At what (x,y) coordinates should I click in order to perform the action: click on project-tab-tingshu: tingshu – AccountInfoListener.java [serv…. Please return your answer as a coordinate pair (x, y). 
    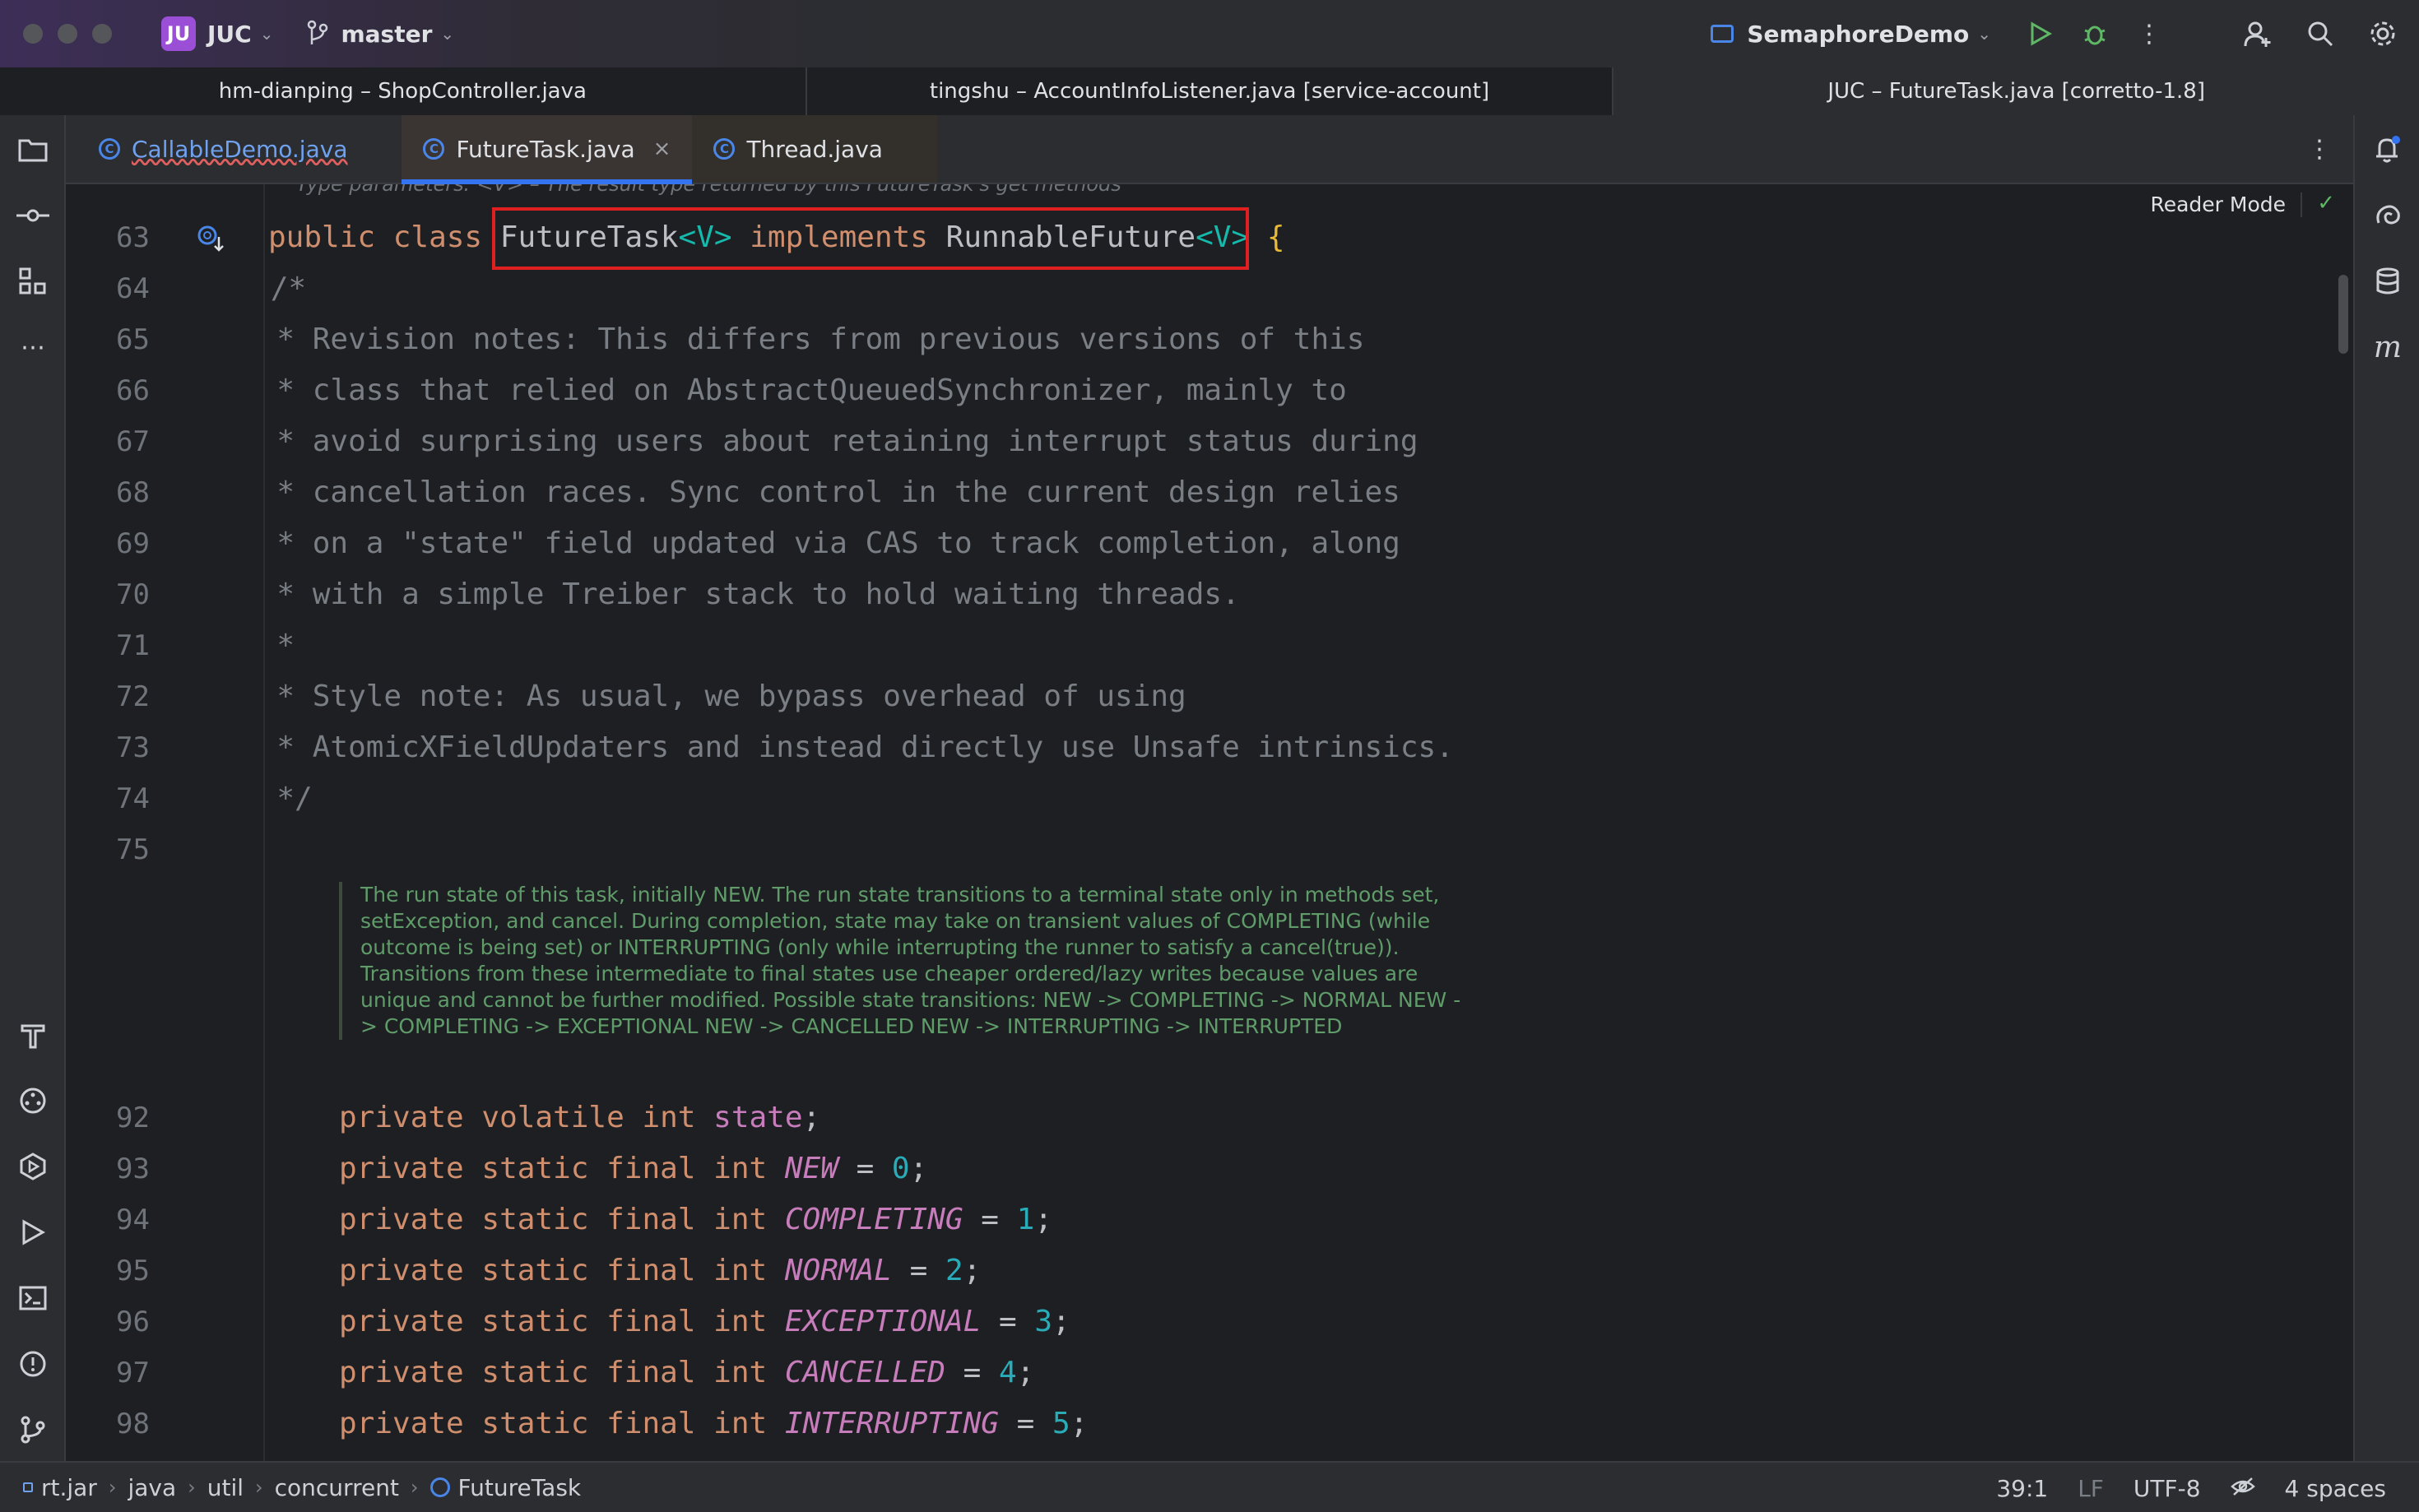
    Looking at the image, I should click on (1210, 91).